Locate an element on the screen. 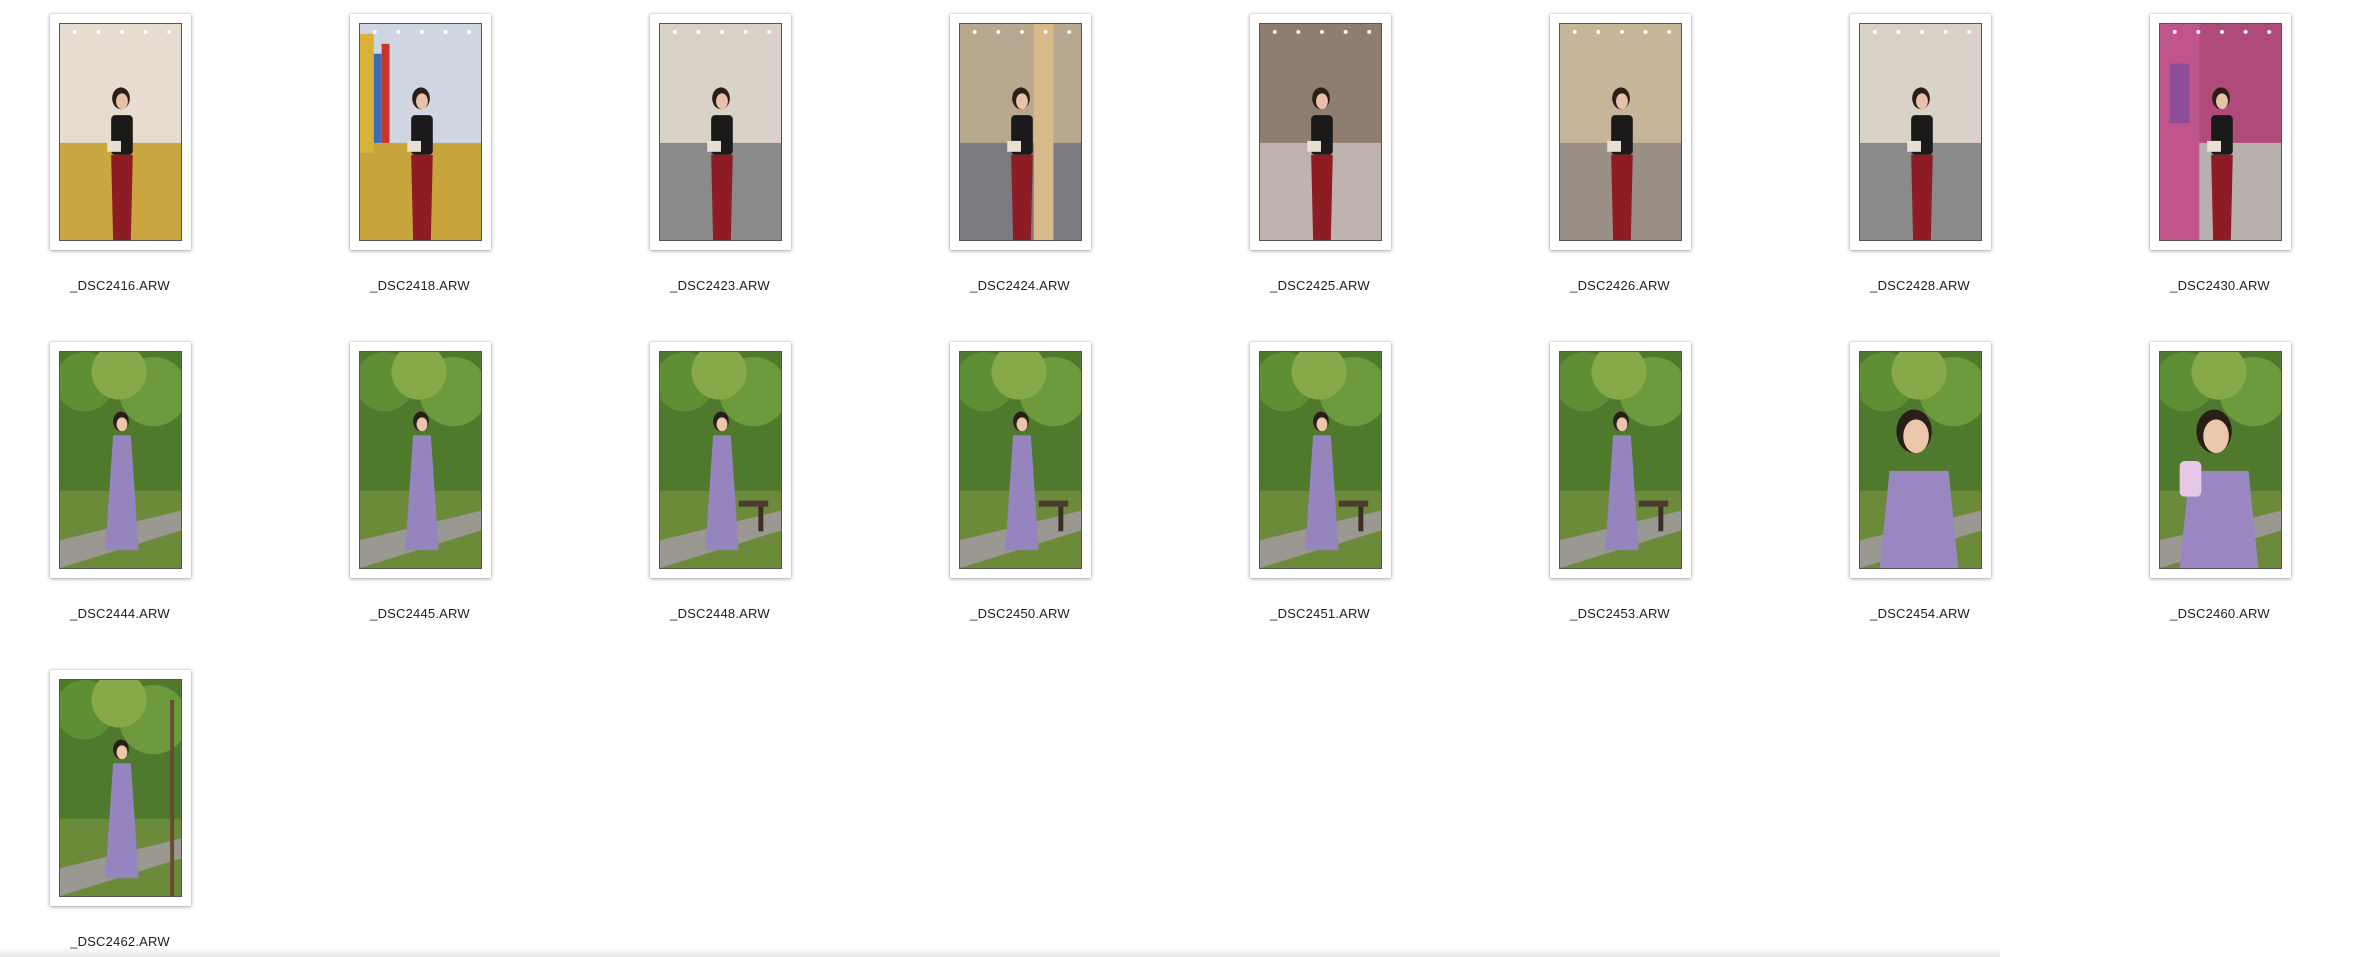 The image size is (2359, 957). file-name-label: _DSC2445.ARW is located at coordinates (420, 613).